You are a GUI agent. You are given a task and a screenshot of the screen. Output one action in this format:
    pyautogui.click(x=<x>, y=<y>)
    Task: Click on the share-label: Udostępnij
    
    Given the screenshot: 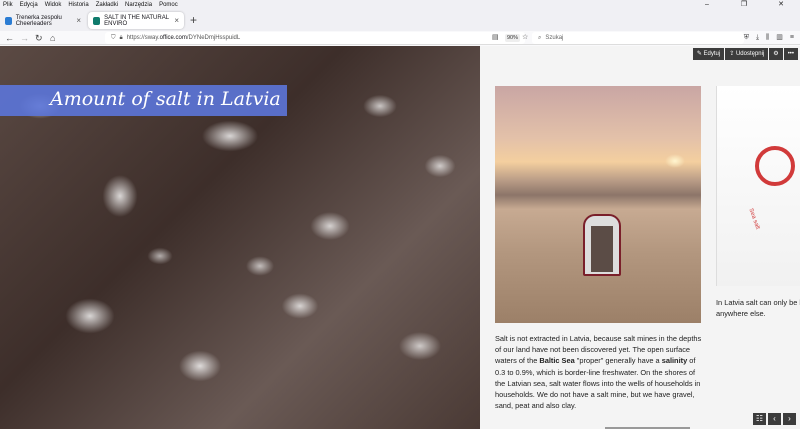 What is the action you would take?
    pyautogui.click(x=750, y=54)
    